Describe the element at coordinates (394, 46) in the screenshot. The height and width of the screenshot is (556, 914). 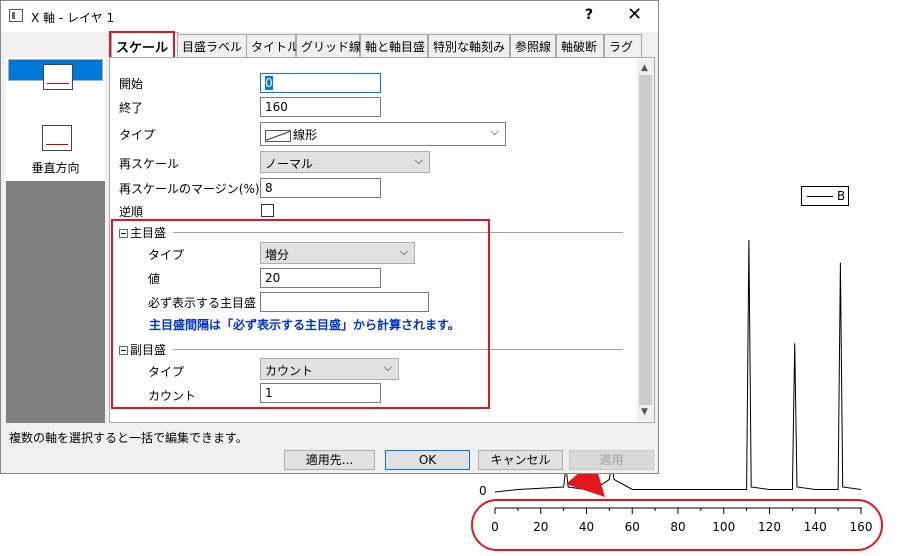
I see `tab-axis-ticks: 軸と軸目盛` at that location.